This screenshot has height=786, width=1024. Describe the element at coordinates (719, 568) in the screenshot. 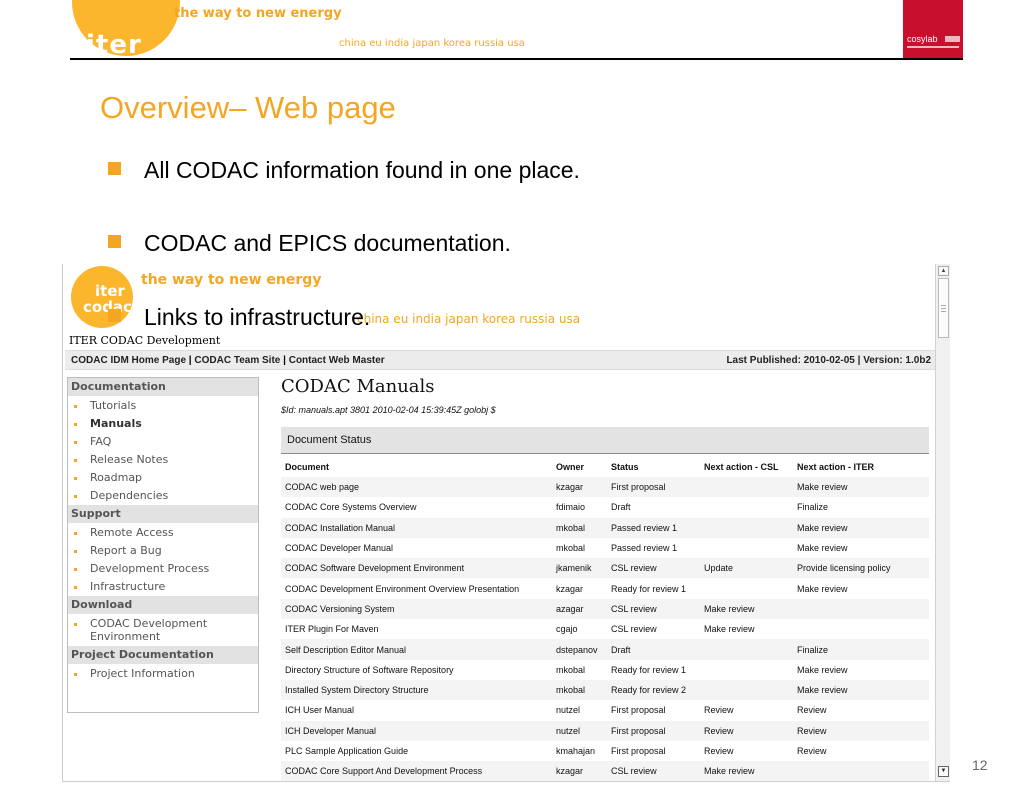

I see `table-cell: Update` at that location.